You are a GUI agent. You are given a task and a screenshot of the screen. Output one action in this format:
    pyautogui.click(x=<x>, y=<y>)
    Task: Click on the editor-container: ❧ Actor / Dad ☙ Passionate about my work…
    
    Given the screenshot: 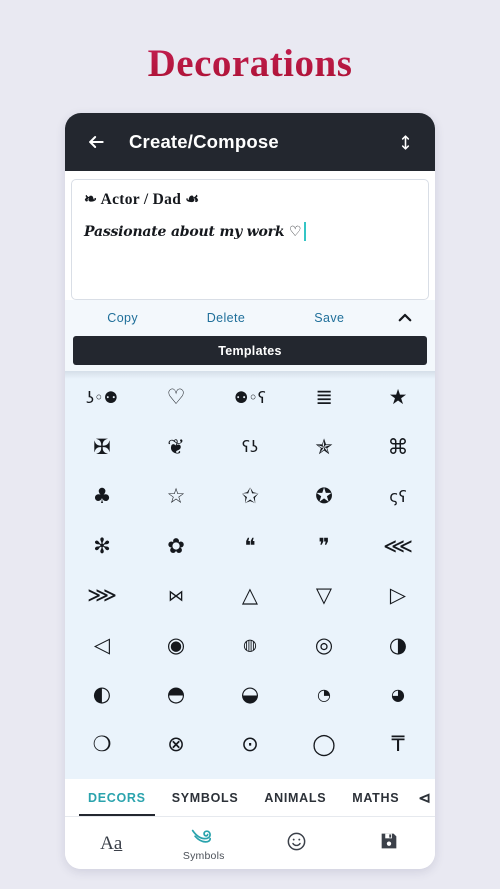 What is the action you would take?
    pyautogui.click(x=250, y=235)
    